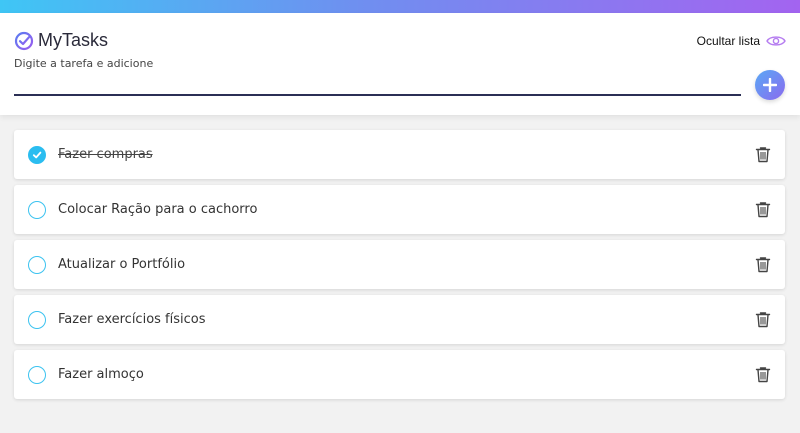  I want to click on task-item: Fazer exercícios físicos, so click(399, 319).